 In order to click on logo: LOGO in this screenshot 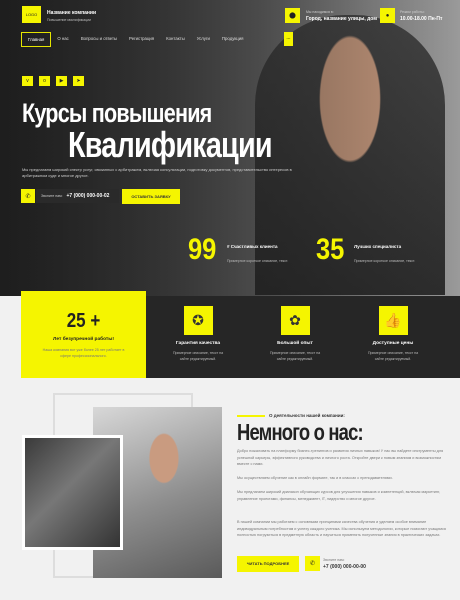, I will do `click(31, 14)`.